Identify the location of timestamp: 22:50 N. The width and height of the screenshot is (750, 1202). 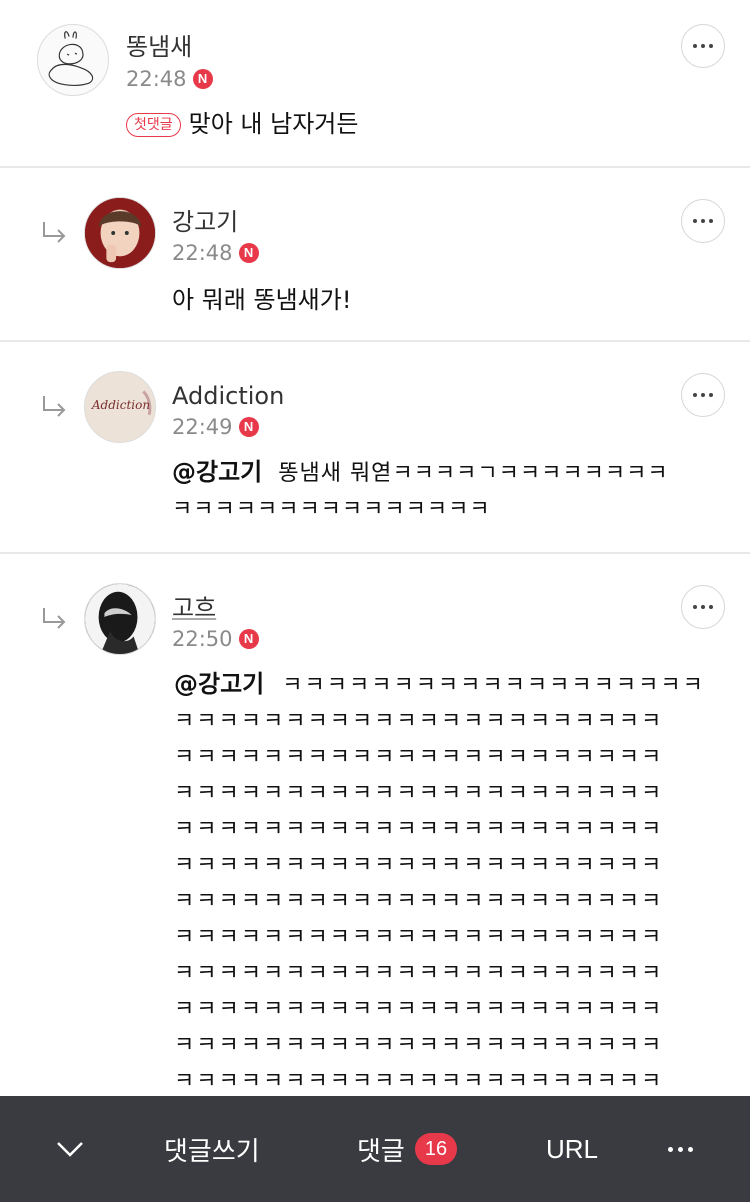
(215, 639).